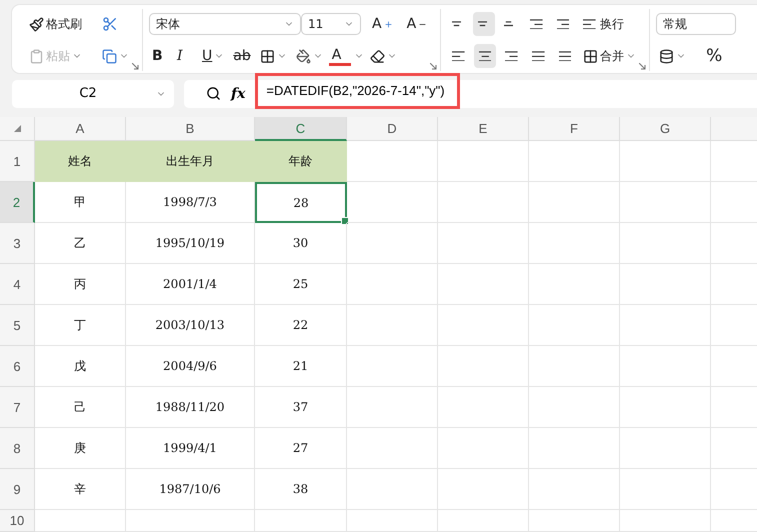 The width and height of the screenshot is (757, 532). Describe the element at coordinates (301, 284) in the screenshot. I see `table-cell: 25` at that location.